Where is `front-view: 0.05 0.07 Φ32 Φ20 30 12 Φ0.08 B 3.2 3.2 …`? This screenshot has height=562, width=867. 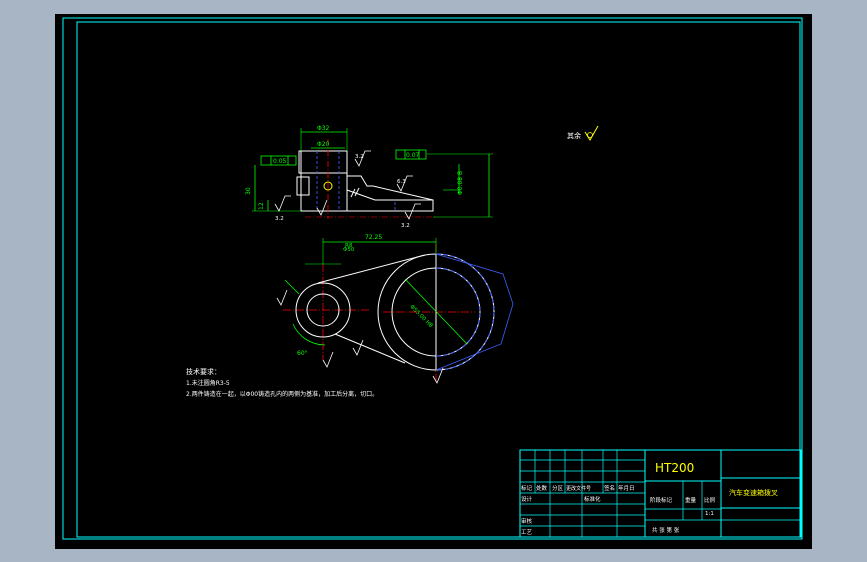 front-view: 0.05 0.07 Φ32 Φ20 30 12 Φ0.08 B 3.2 3.2 … is located at coordinates (369, 177).